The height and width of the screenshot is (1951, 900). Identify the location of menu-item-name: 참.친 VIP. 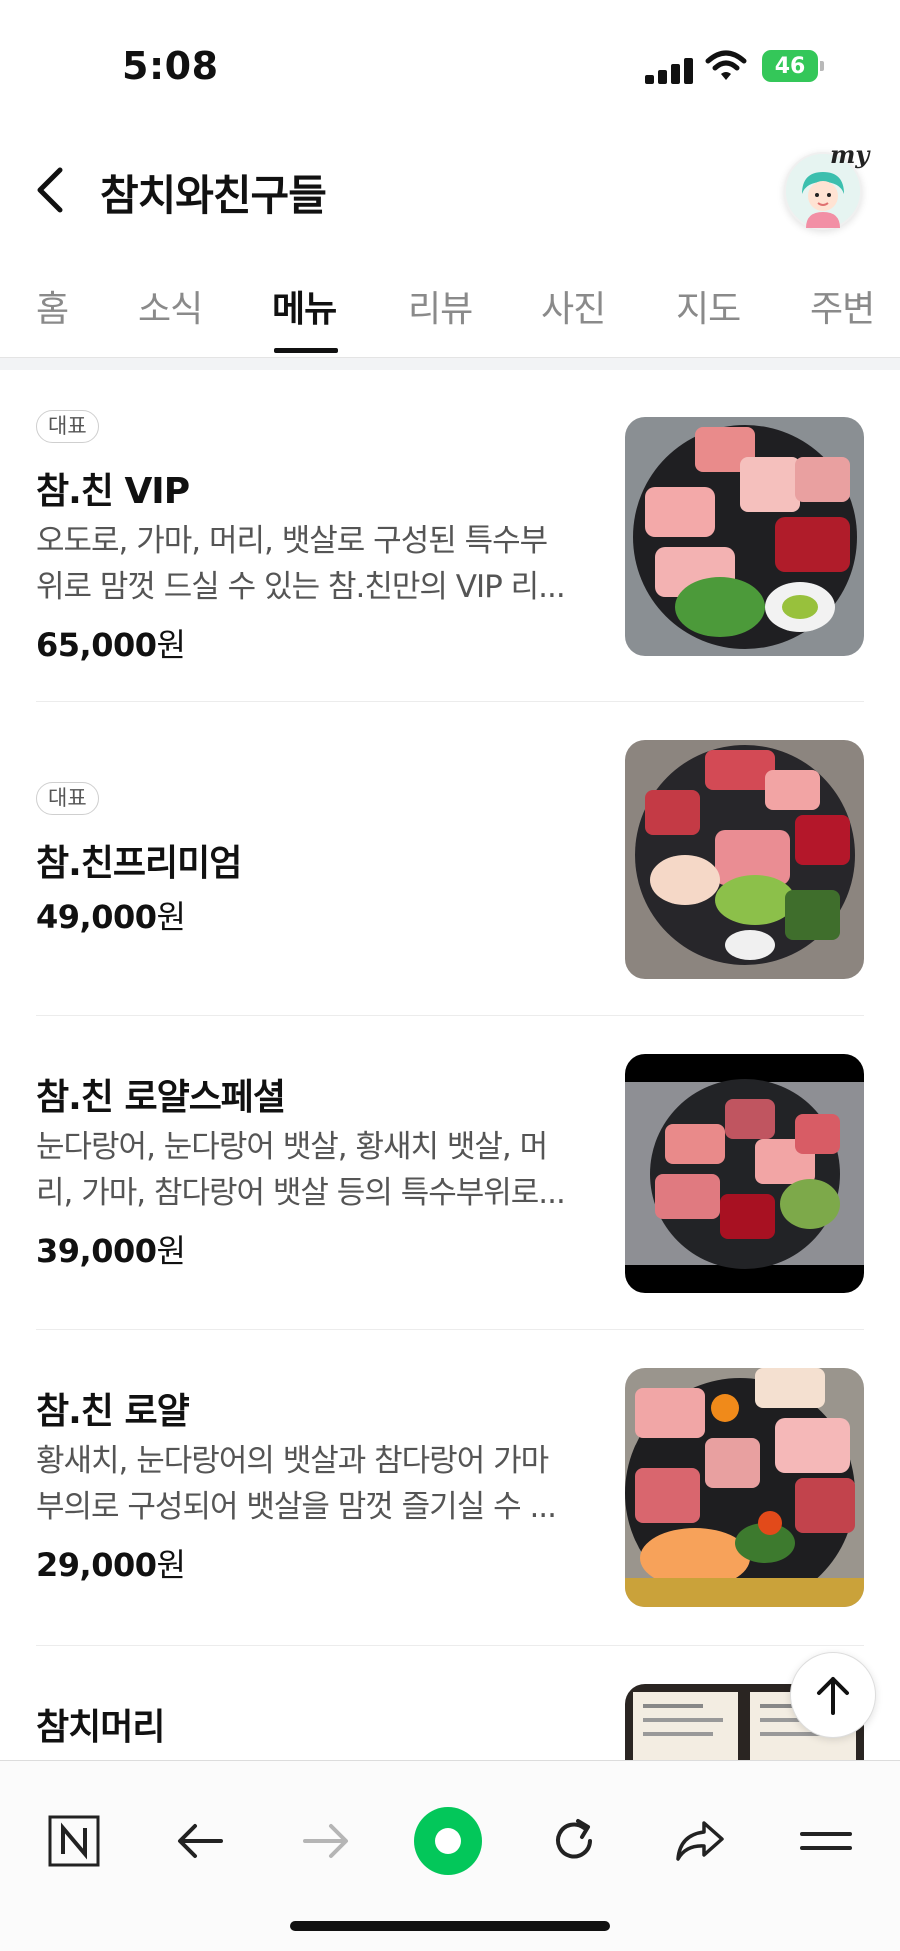
(113, 491).